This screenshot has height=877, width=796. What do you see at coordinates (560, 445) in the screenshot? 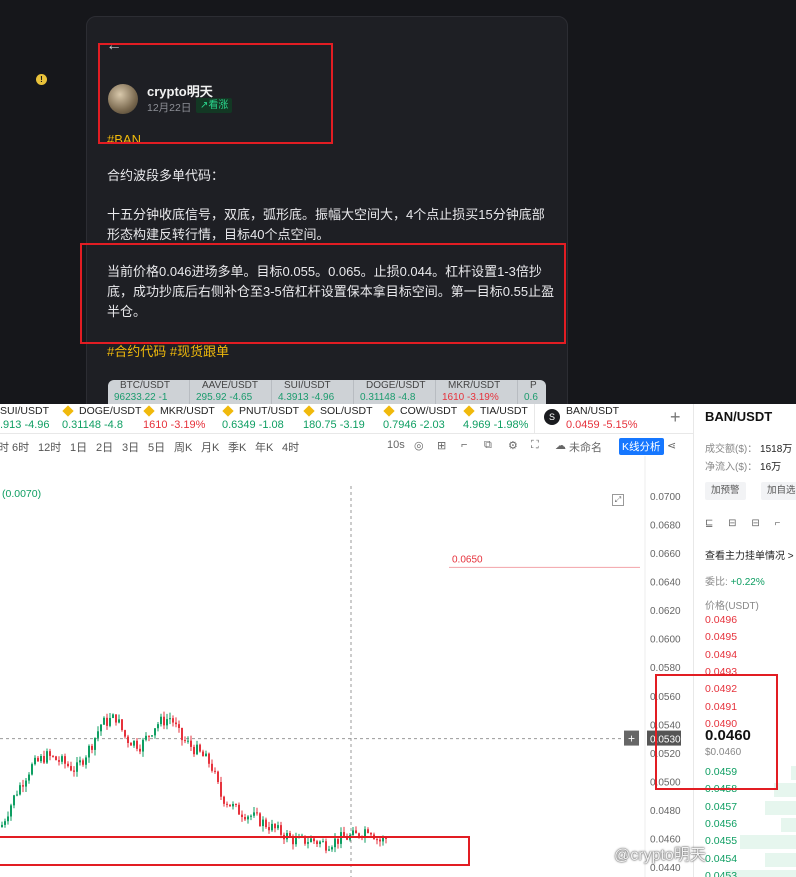
I see `cloud-icon: ☁` at bounding box center [560, 445].